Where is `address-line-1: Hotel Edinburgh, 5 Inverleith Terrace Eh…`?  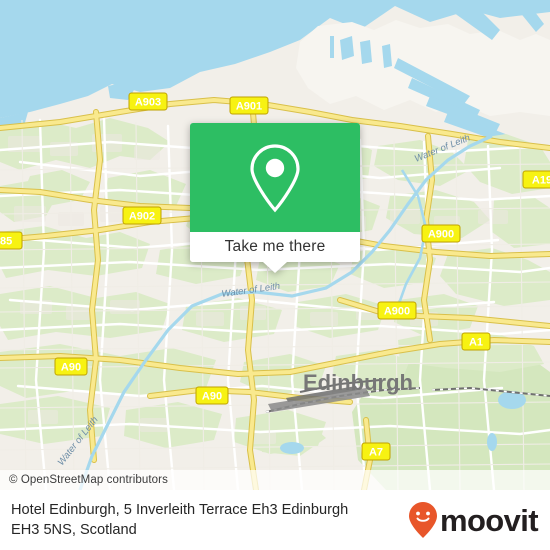
address-line-1: Hotel Edinburgh, 5 Inverleith Terrace Eh… is located at coordinates (180, 510).